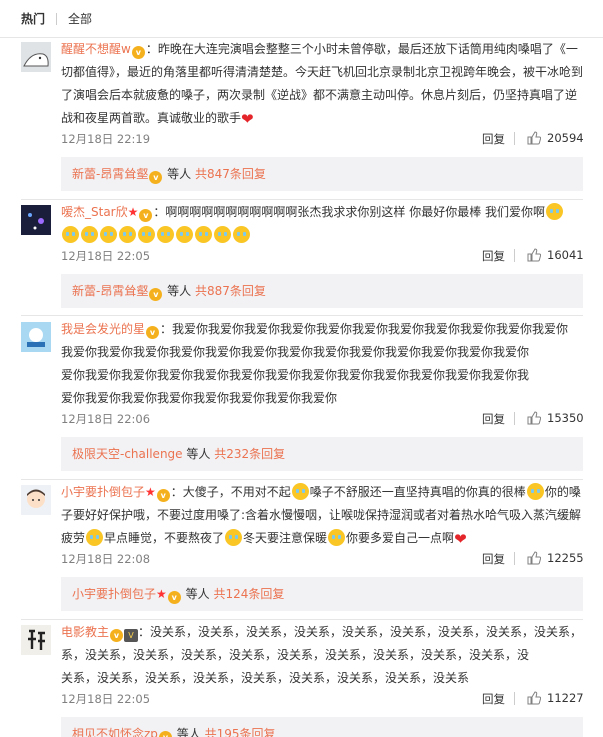 This screenshot has height=737, width=603. Describe the element at coordinates (96, 49) in the screenshot. I see `comment-username: 醒醒不想醒w` at that location.